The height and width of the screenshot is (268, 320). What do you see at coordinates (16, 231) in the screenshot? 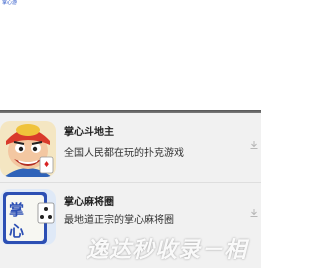
I see `svg-text: 心` at bounding box center [16, 231].